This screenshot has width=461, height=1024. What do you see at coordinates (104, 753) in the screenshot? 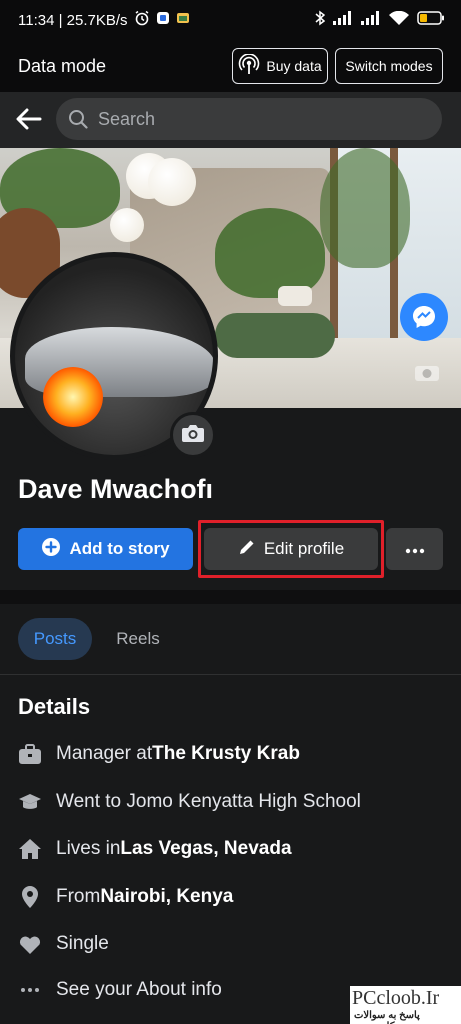
I see `detail-work-prefix: Manager at` at bounding box center [104, 753].